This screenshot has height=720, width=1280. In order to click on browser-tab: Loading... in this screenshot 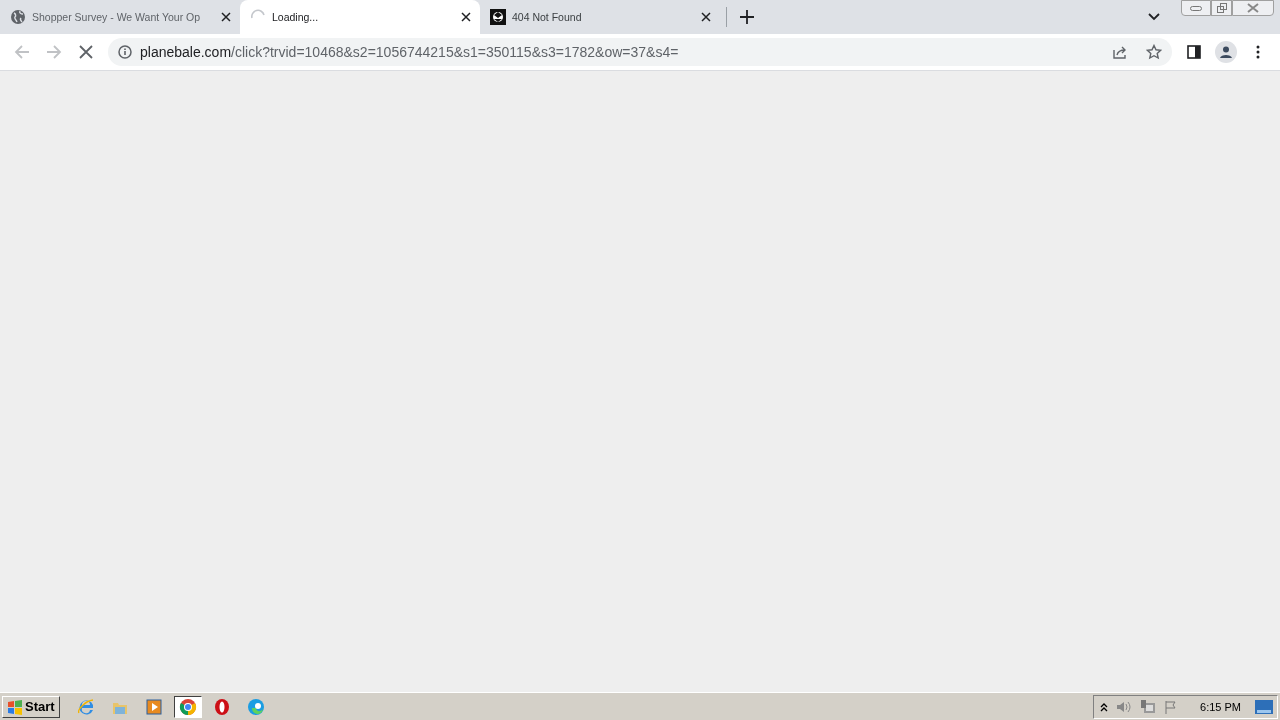, I will do `click(360, 17)`.